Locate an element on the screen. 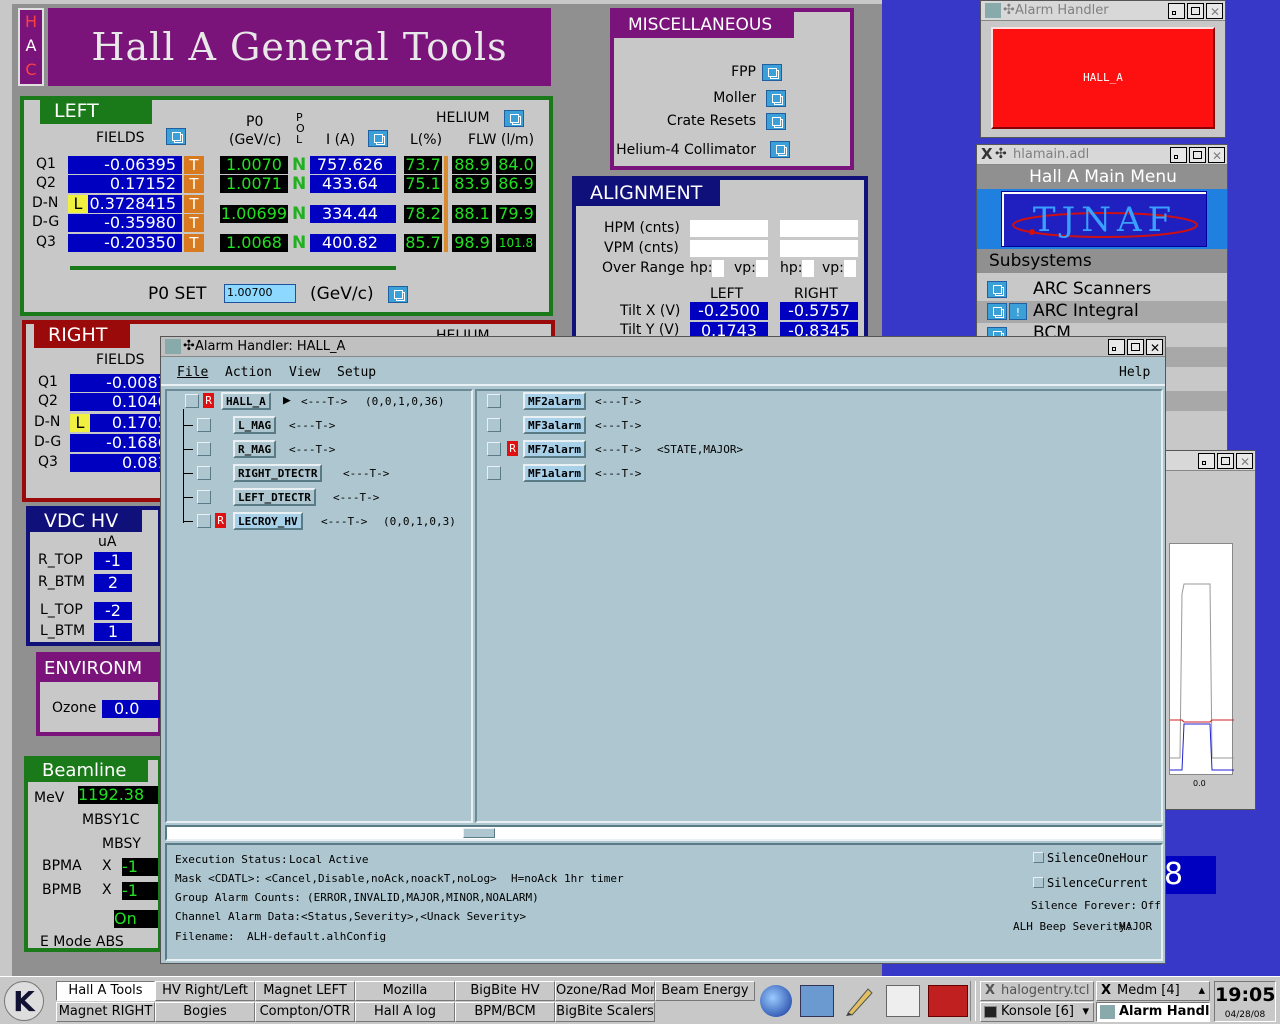 Image resolution: width=1280 pixels, height=1024 pixels. task-medm: X Medm [4] ▴ is located at coordinates (1153, 991).